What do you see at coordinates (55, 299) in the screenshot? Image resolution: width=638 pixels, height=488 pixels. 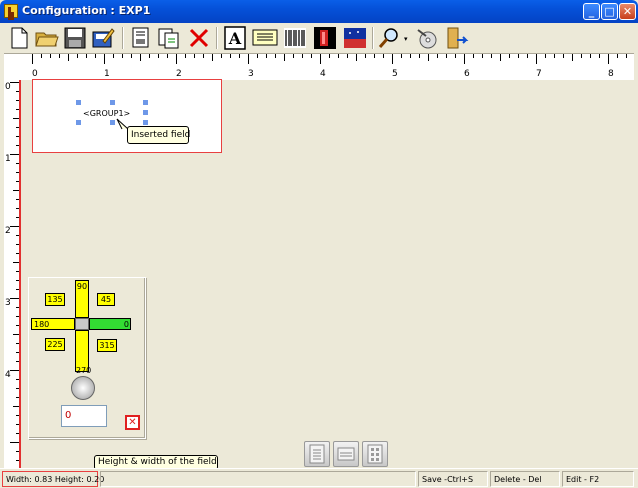 I see `rotate-135-button: 135` at bounding box center [55, 299].